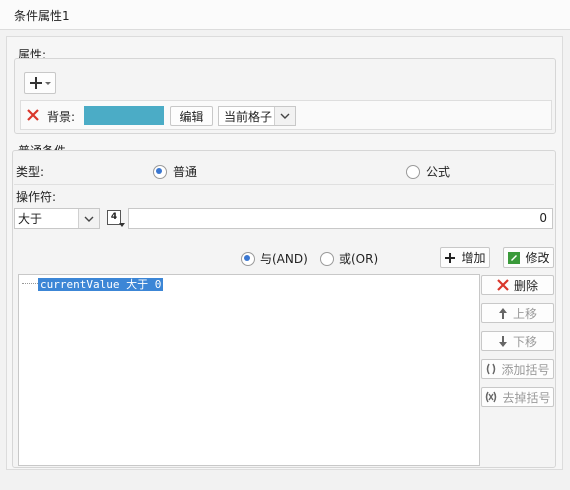  What do you see at coordinates (185, 172) in the screenshot?
I see `type-option-normal-label: 普通` at bounding box center [185, 172].